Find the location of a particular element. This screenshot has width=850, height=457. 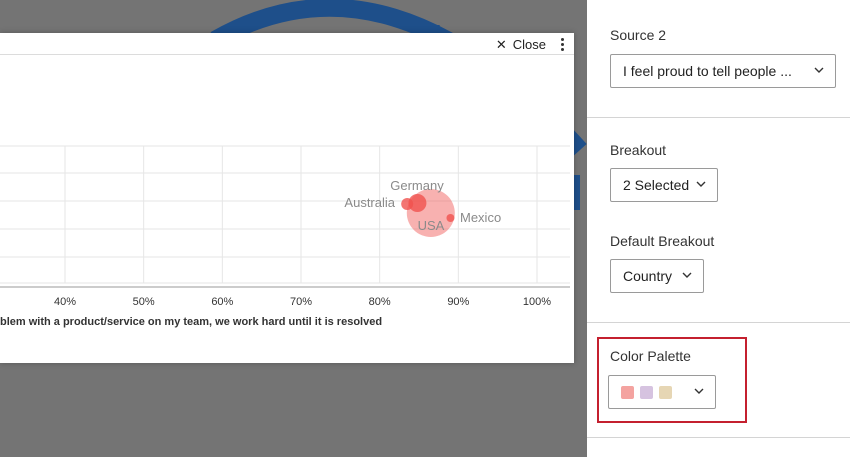

x-tick-label: 70% is located at coordinates (301, 302).